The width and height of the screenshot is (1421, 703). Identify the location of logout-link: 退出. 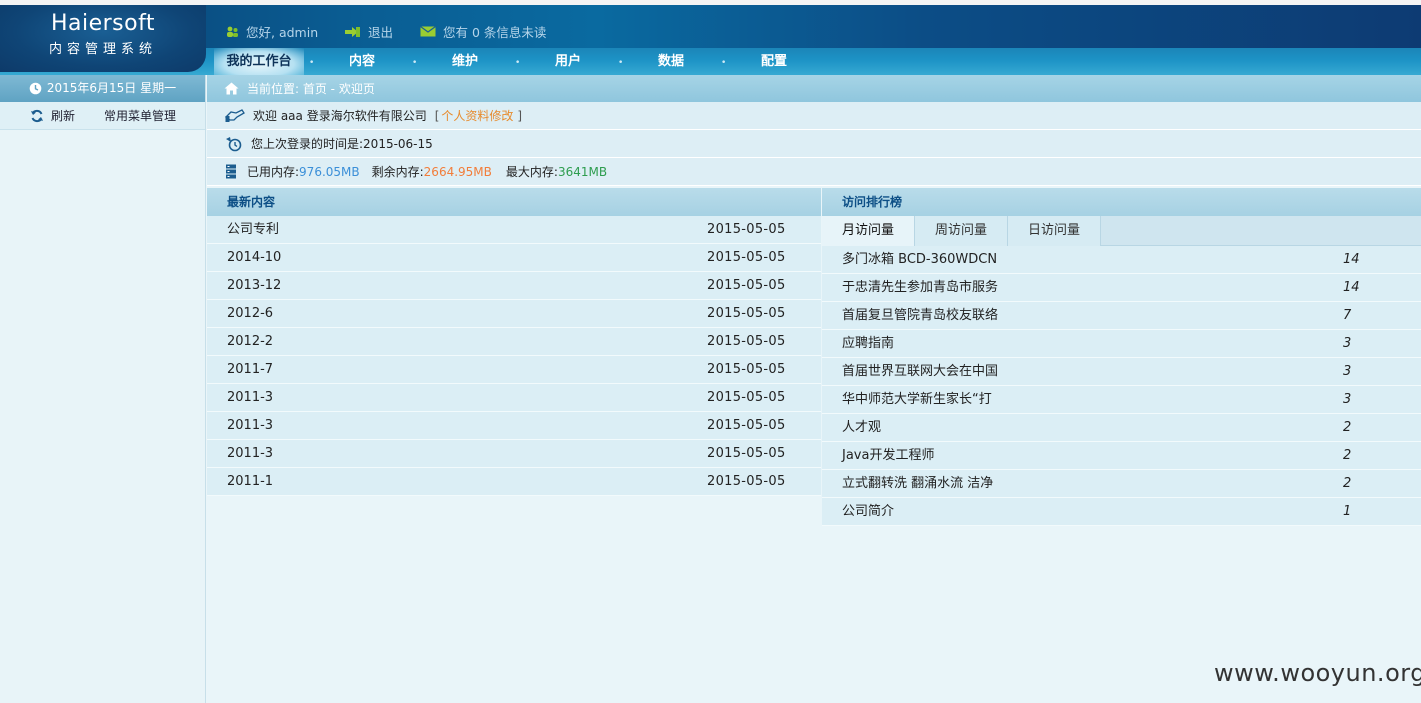
(368, 31).